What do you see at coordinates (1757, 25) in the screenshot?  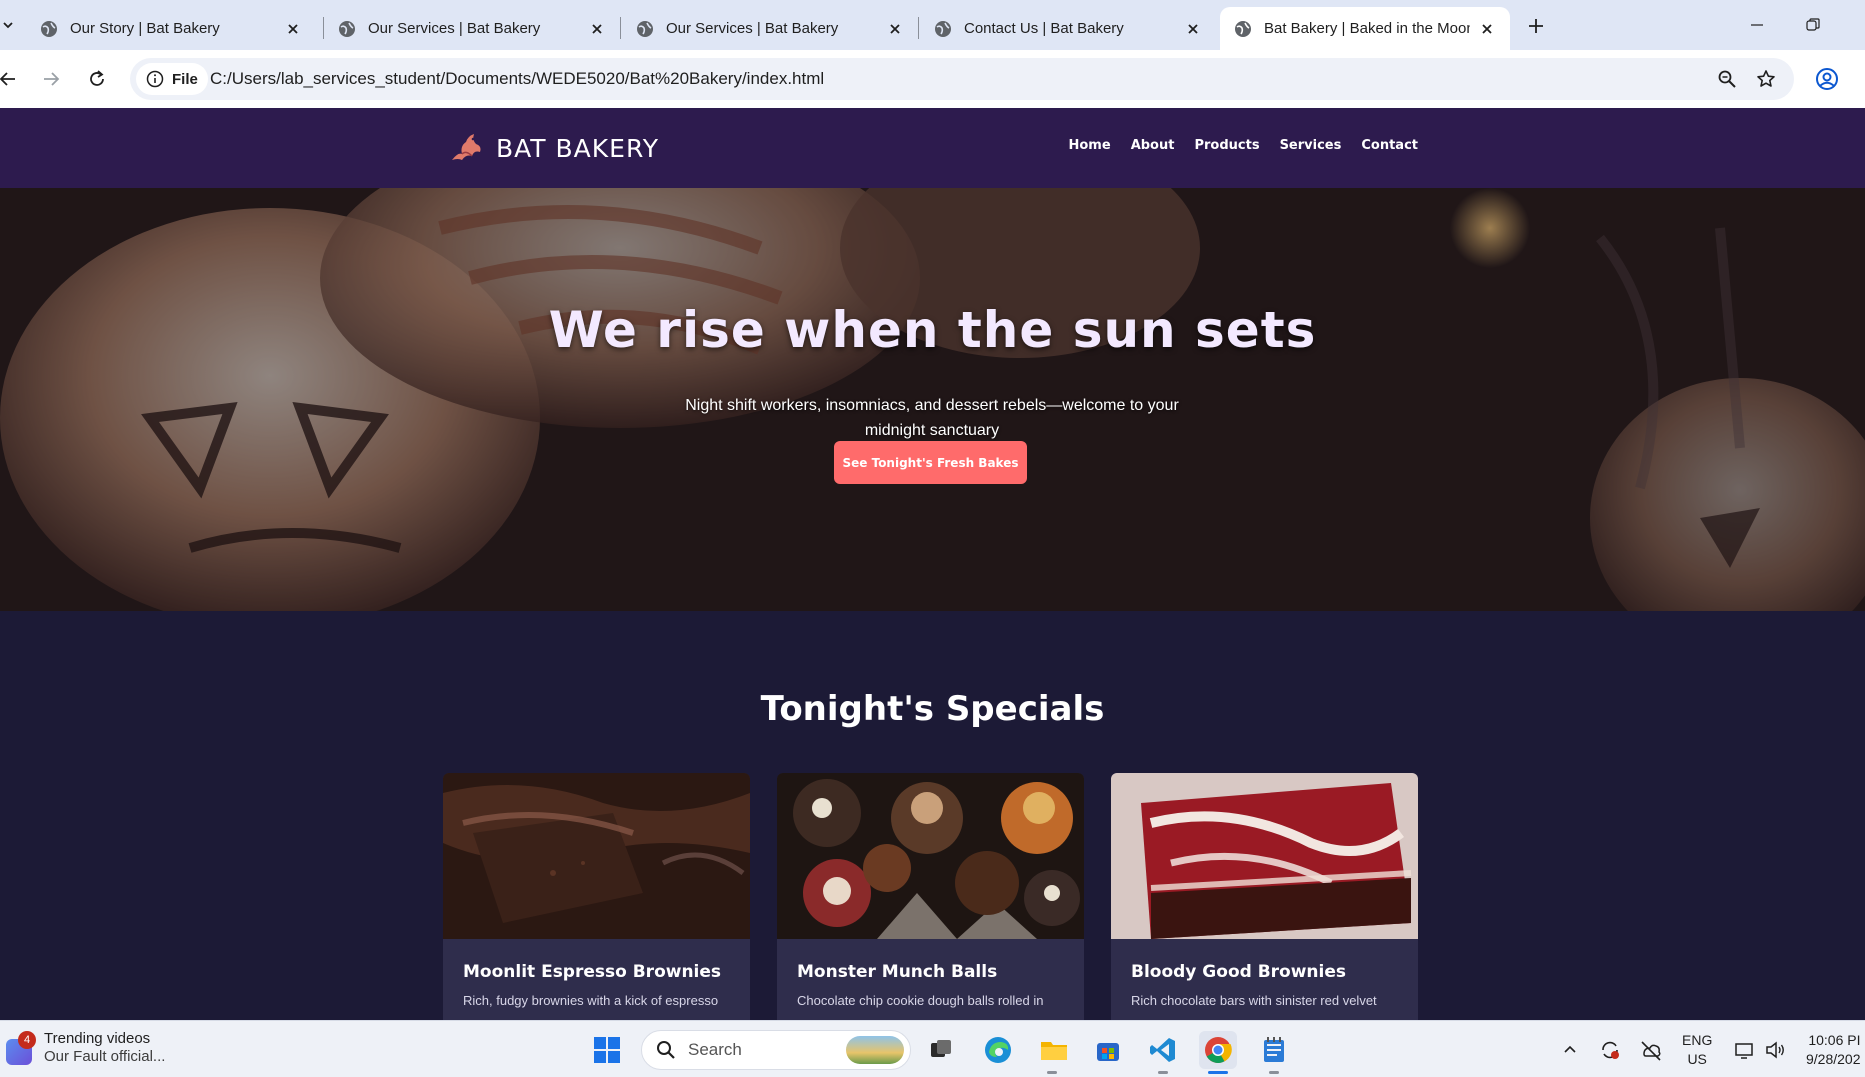 I see `minimize-icon` at bounding box center [1757, 25].